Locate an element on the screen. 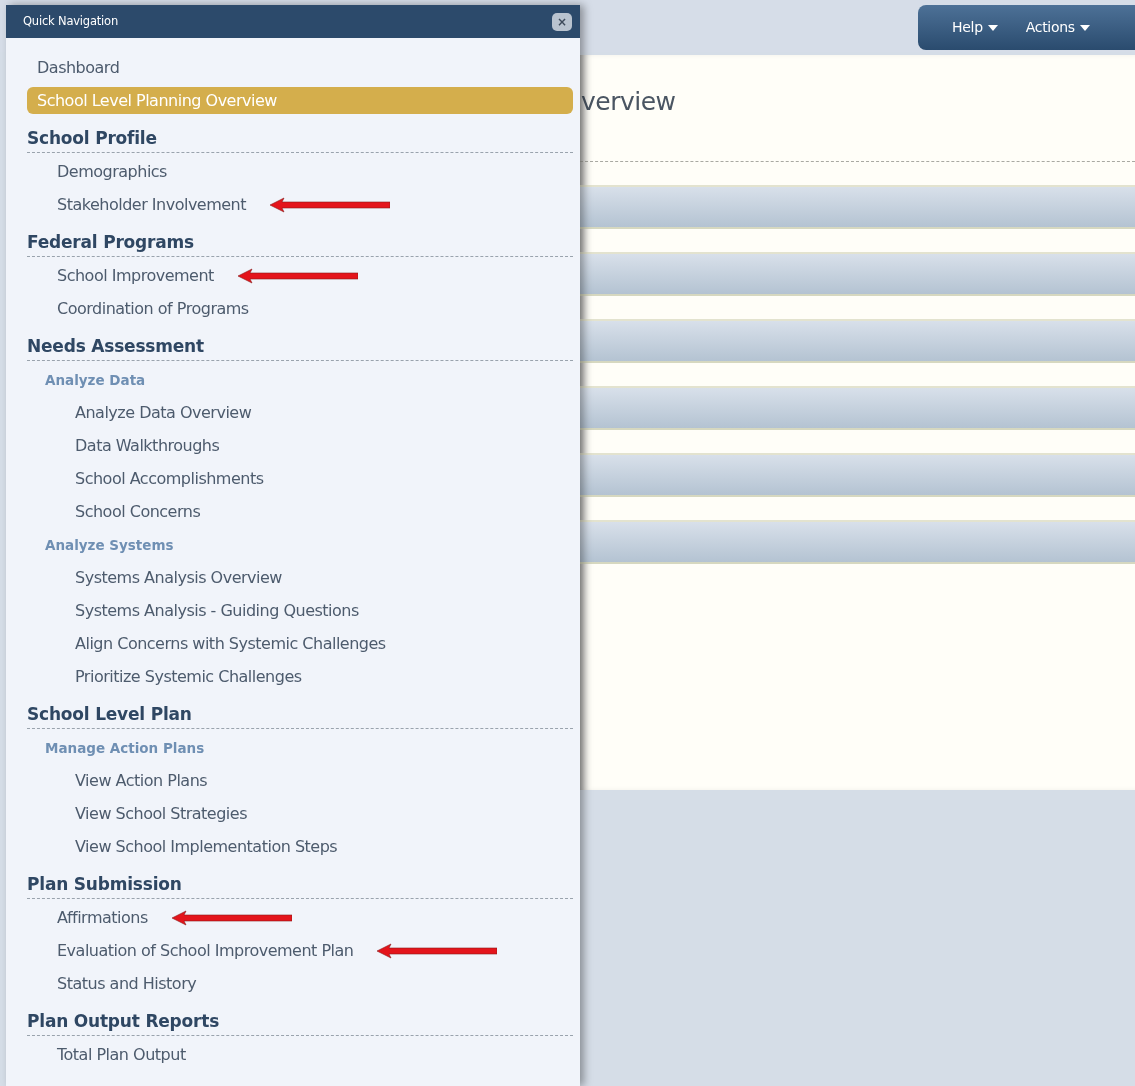 The height and width of the screenshot is (1086, 1135). nav-link: Coordination of Programs is located at coordinates (300, 308).